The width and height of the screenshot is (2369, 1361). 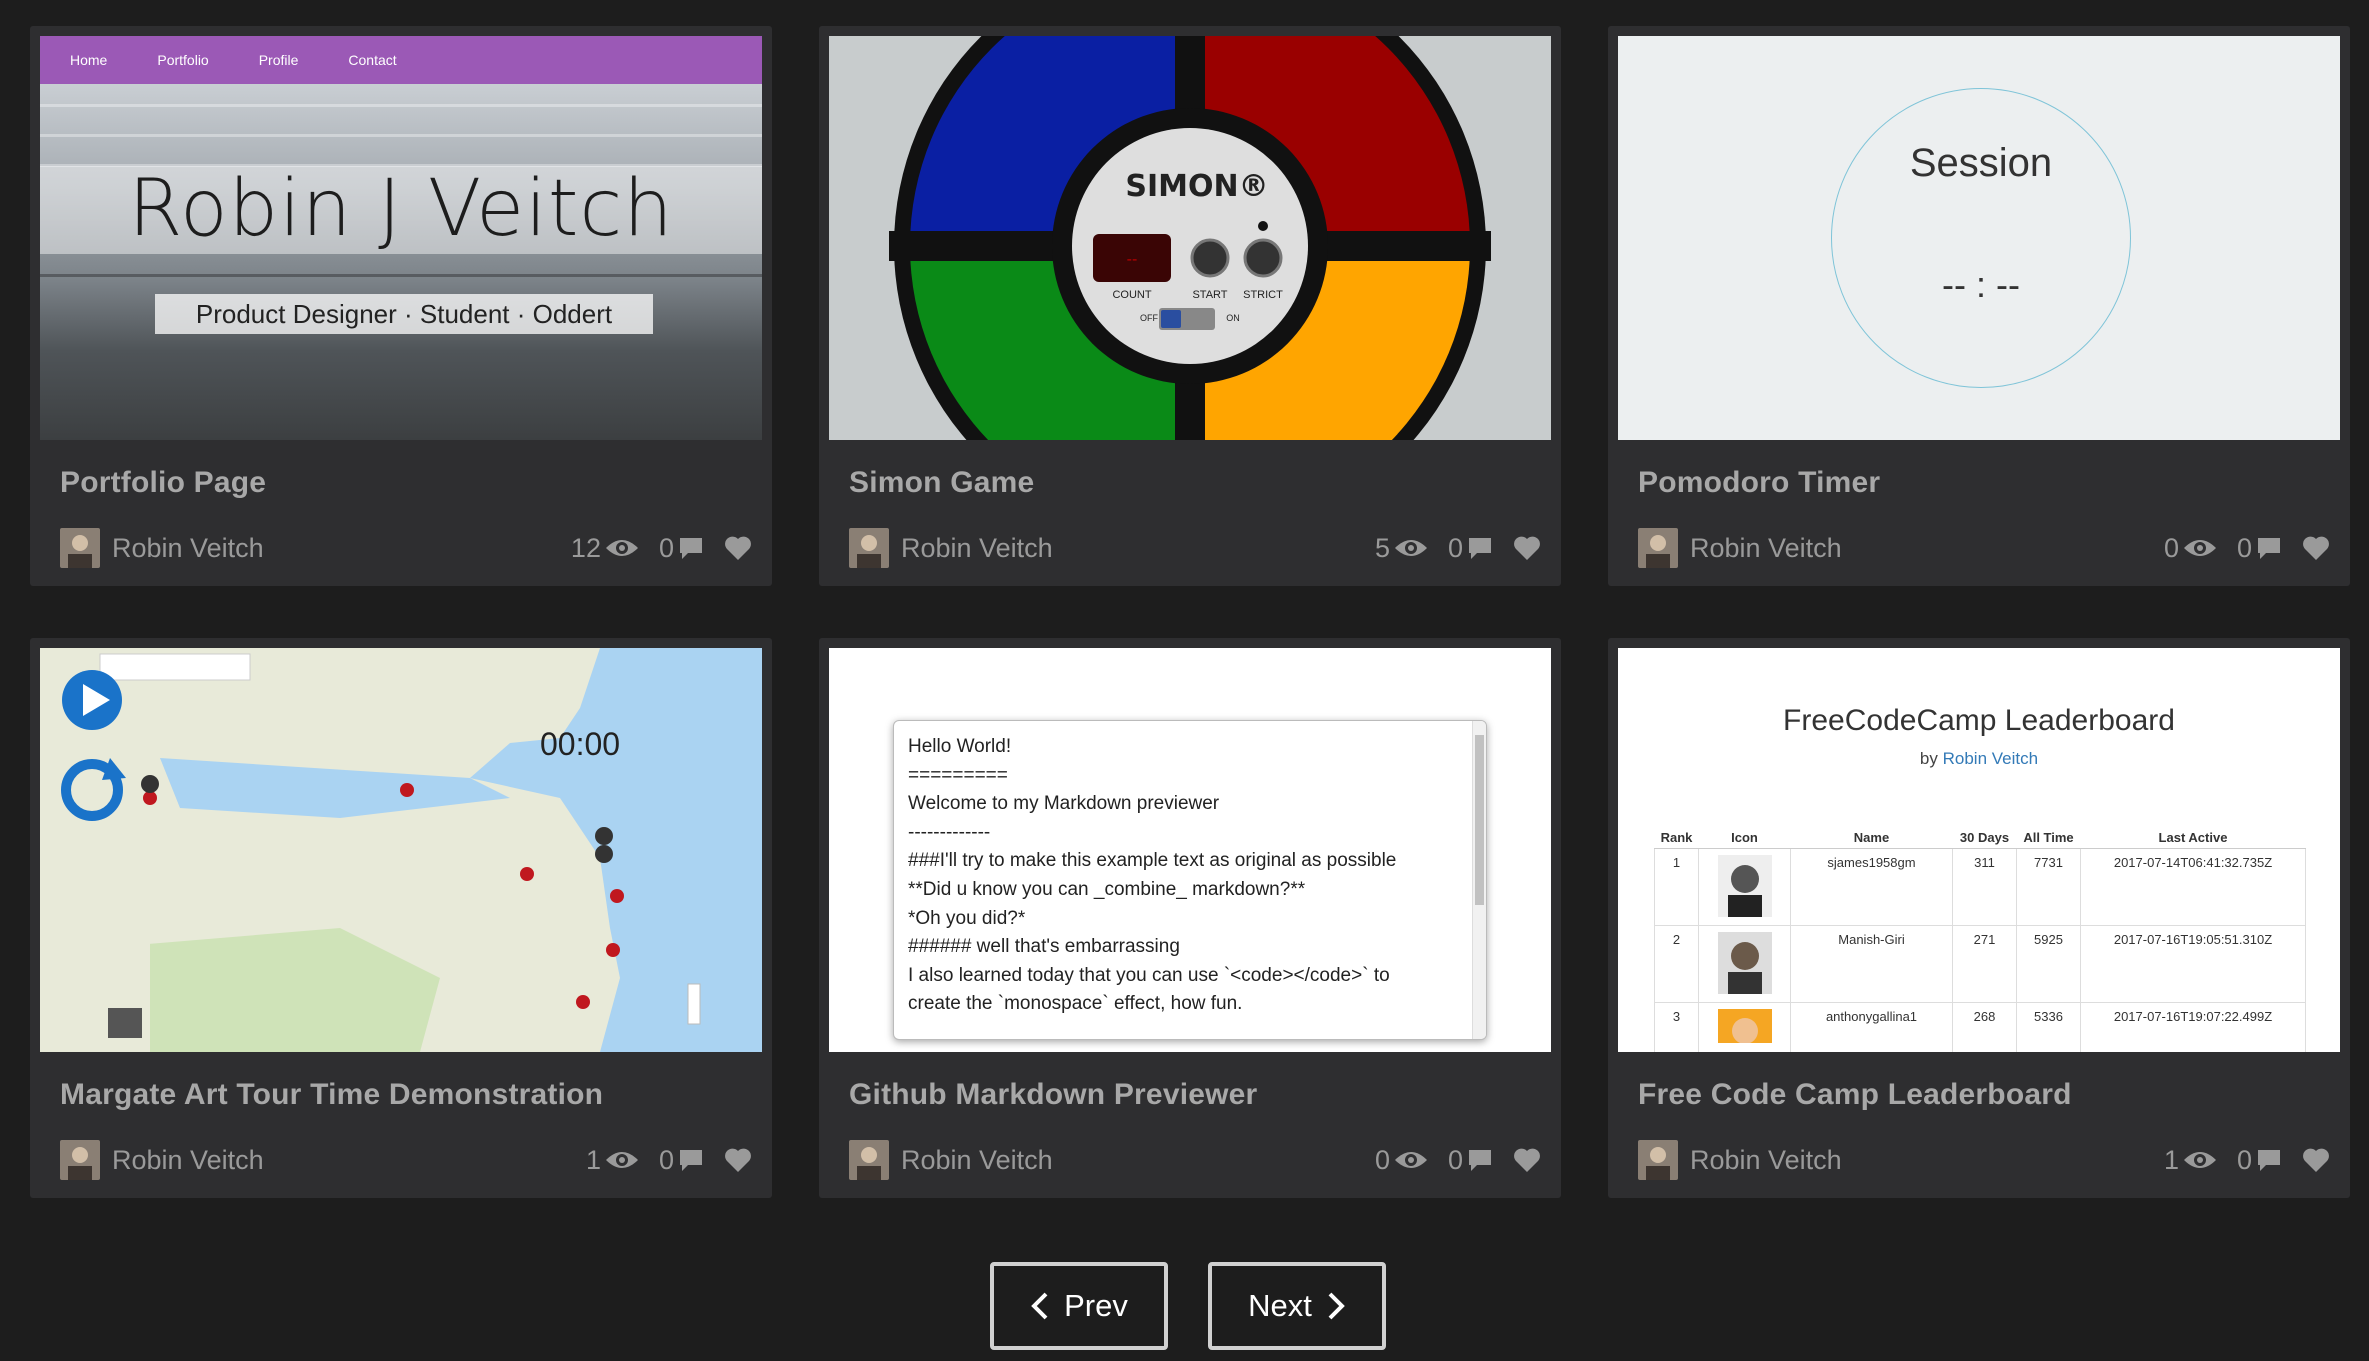 I want to click on card-title: Free Code Camp Leaderboard, so click(x=1855, y=1095).